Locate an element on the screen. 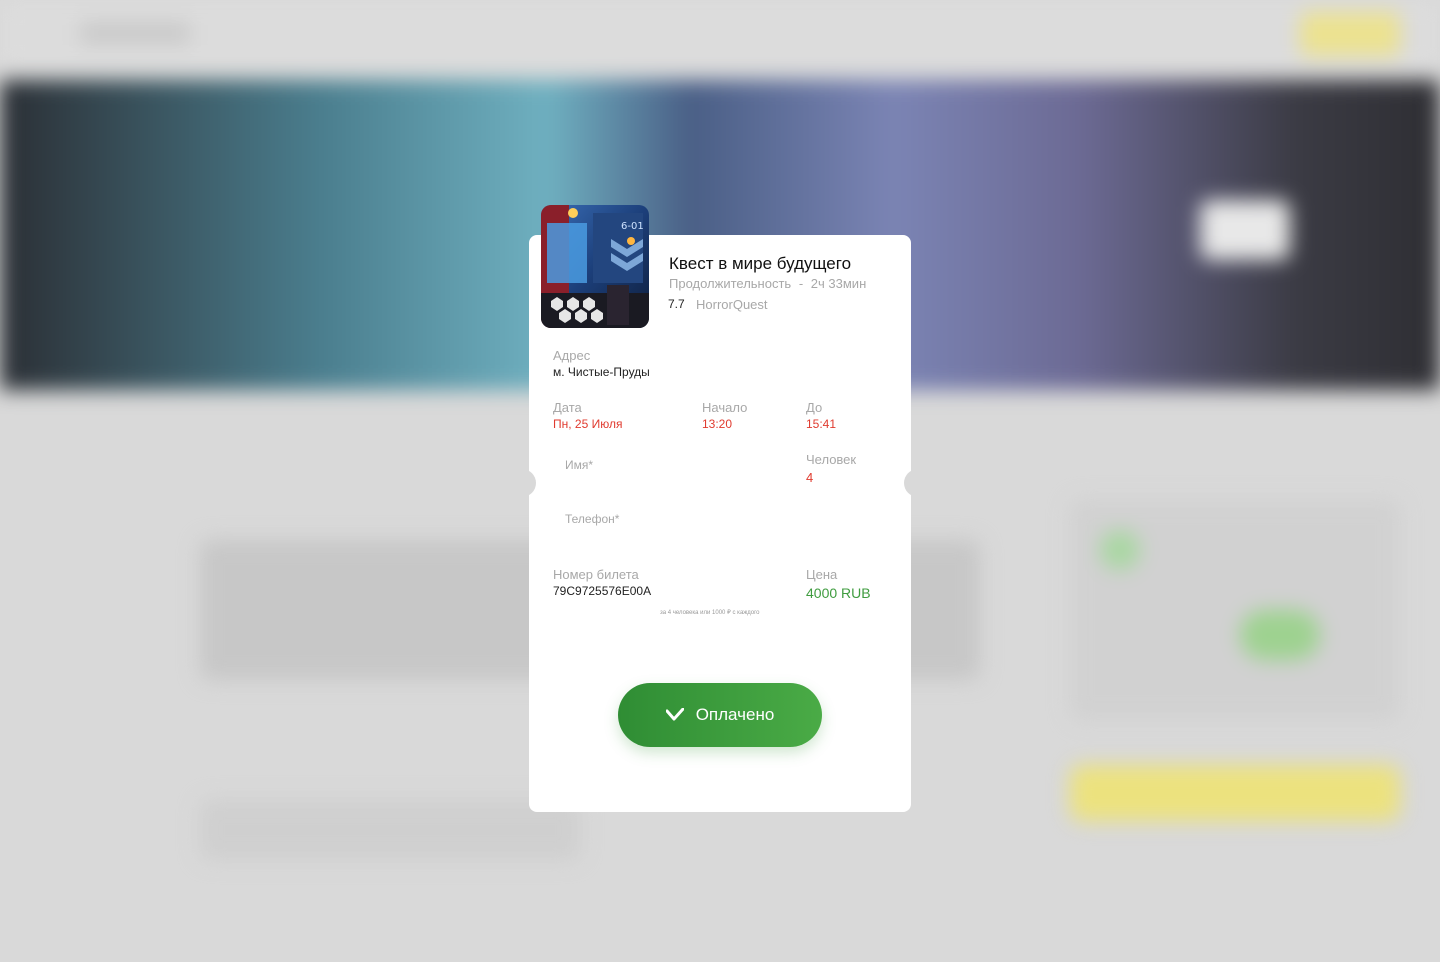 The width and height of the screenshot is (1440, 962). ticket-number-value: 79C9725576E00A is located at coordinates (602, 591).